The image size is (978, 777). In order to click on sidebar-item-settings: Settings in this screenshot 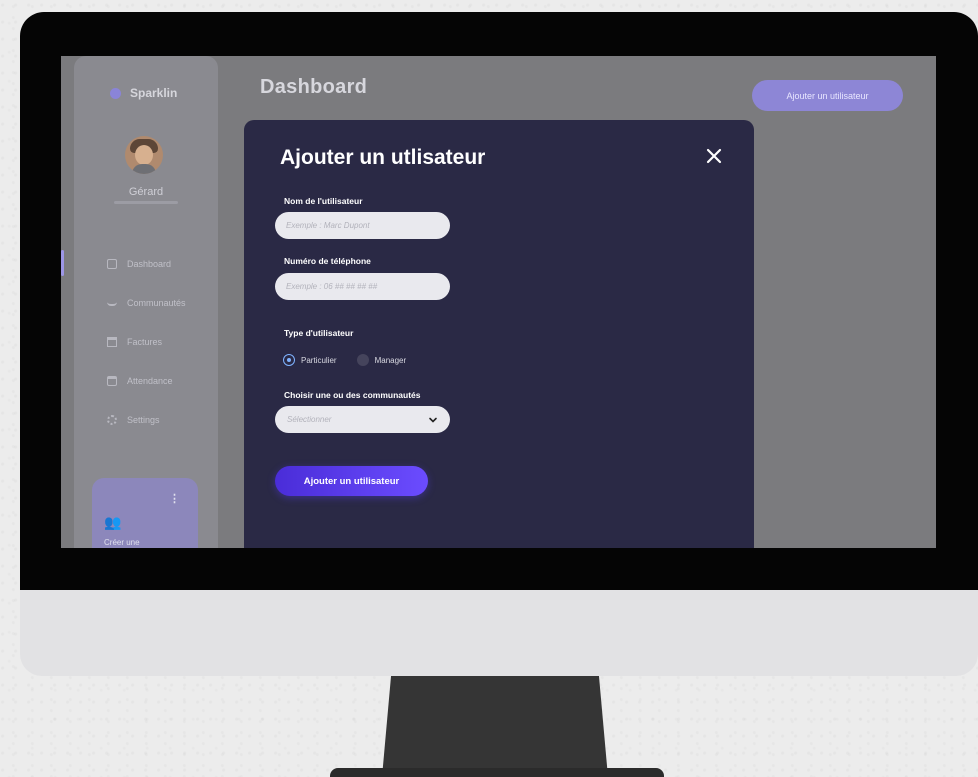, I will do `click(146, 419)`.